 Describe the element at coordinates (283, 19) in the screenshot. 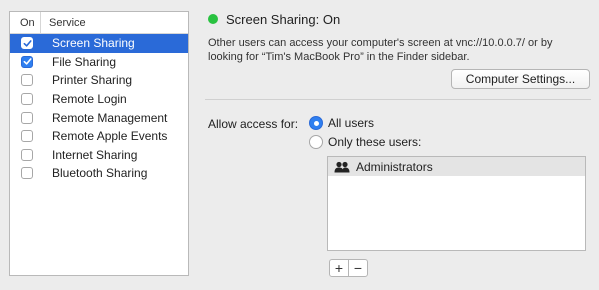

I see `service-status-title: Screen Sharing: On` at that location.